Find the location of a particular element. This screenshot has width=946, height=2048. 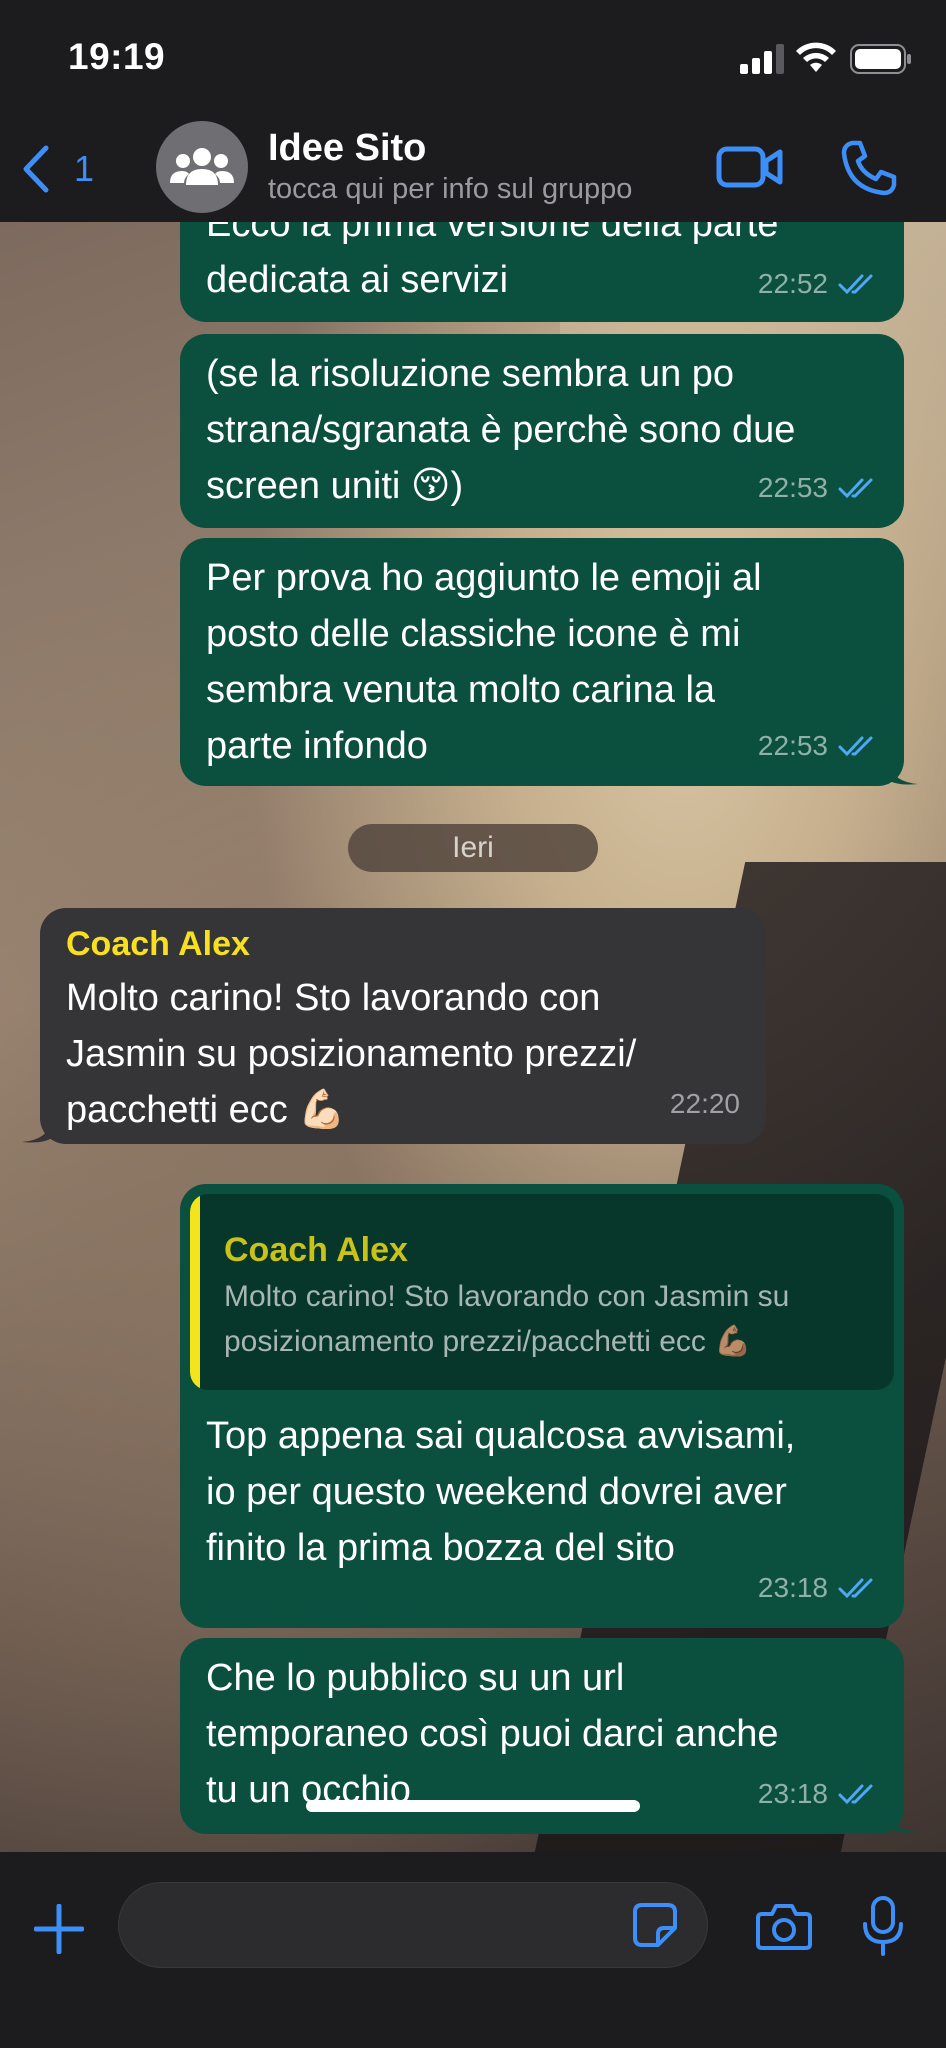

group-avatar-icon is located at coordinates (202, 166).